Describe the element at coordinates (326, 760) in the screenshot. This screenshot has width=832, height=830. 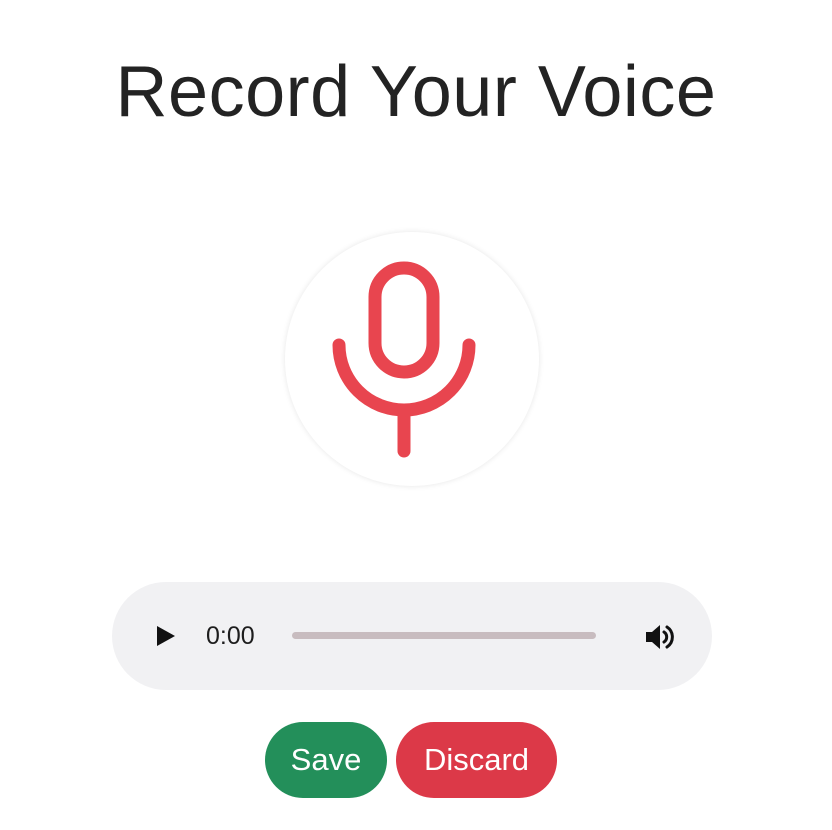
I see `save-button: Save` at that location.